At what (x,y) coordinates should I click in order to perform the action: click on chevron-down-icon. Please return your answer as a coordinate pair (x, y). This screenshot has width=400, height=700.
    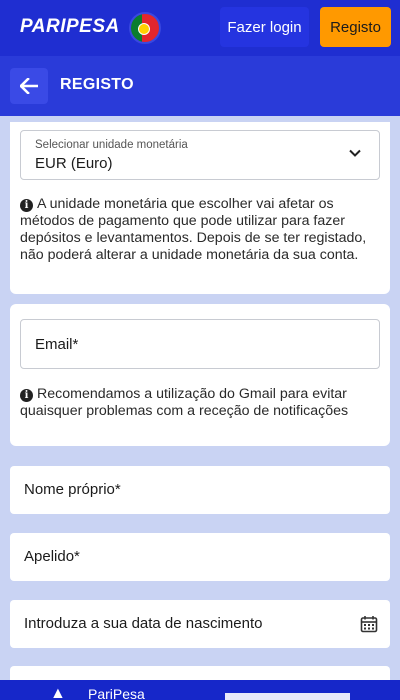
    Looking at the image, I should click on (355, 153).